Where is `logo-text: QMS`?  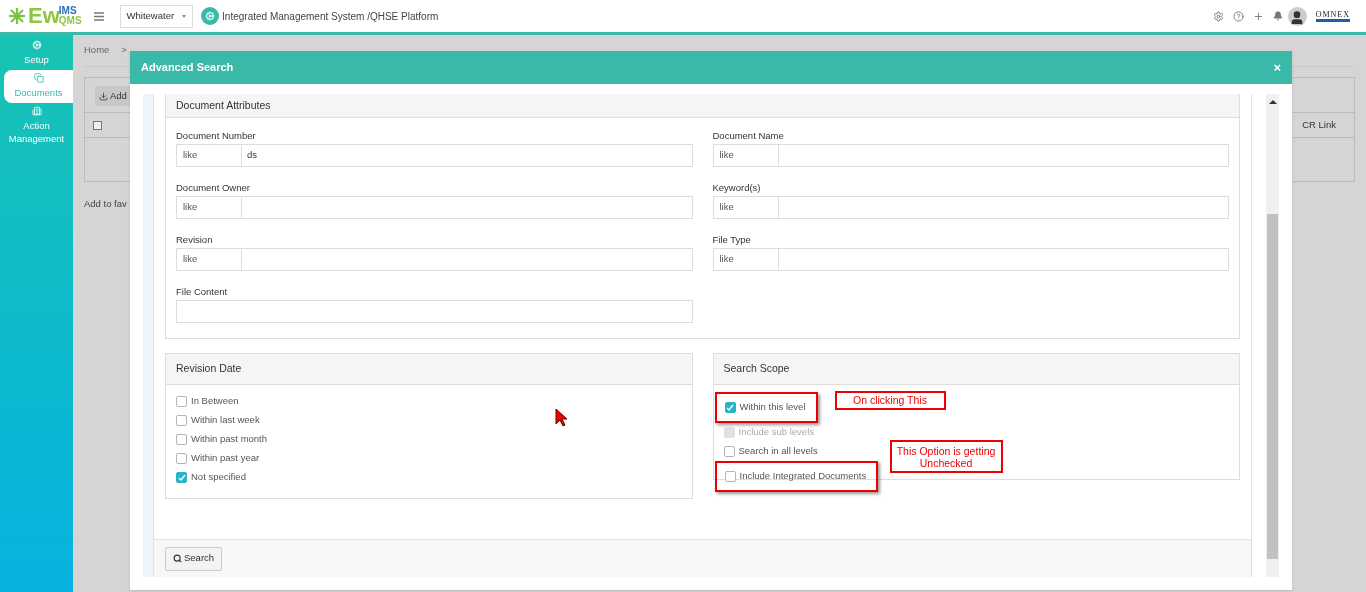 logo-text: QMS is located at coordinates (70, 21).